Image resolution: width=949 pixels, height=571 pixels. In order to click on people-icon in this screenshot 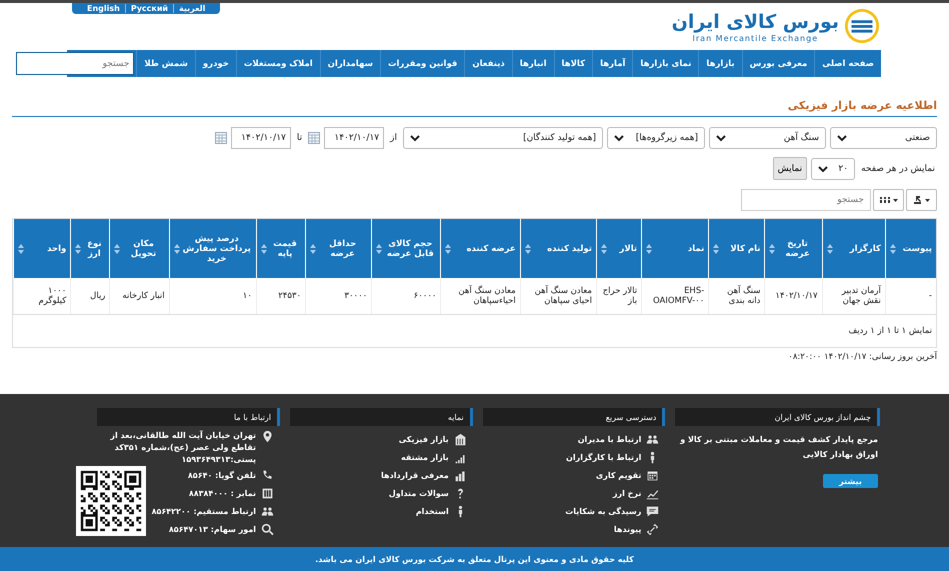, I will do `click(267, 511)`.